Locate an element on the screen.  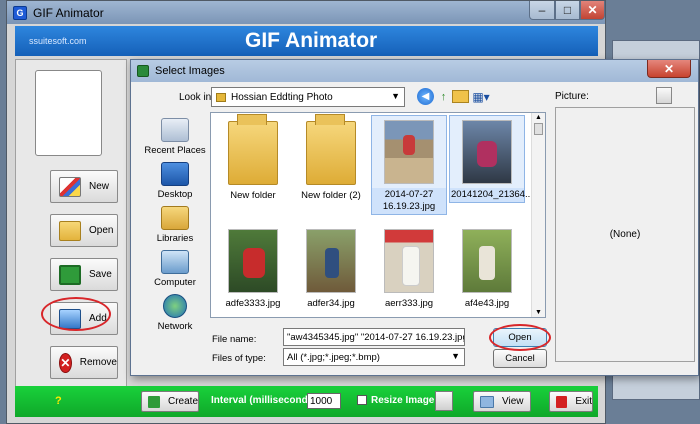
picture-label: Picture: is located at coordinates (572, 96).